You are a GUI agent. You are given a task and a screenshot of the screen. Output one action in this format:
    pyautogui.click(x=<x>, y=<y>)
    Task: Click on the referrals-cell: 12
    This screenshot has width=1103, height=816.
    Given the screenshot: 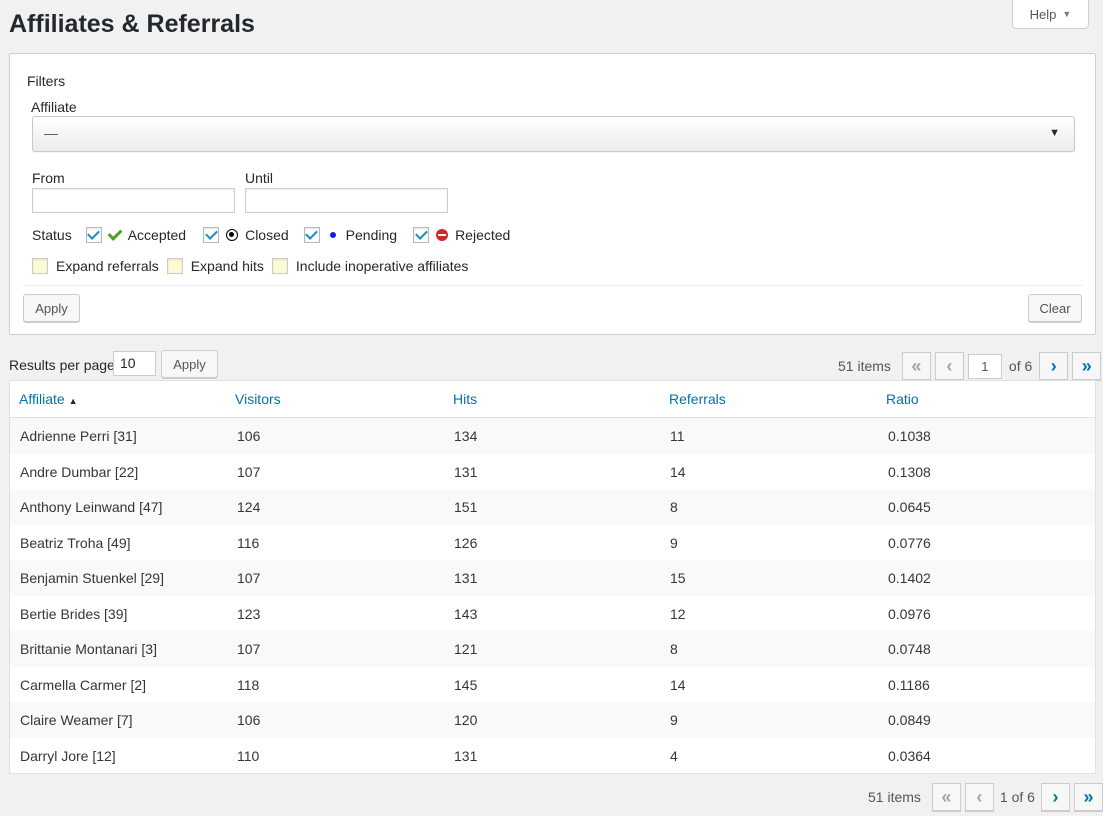 What is the action you would take?
    pyautogui.click(x=678, y=613)
    